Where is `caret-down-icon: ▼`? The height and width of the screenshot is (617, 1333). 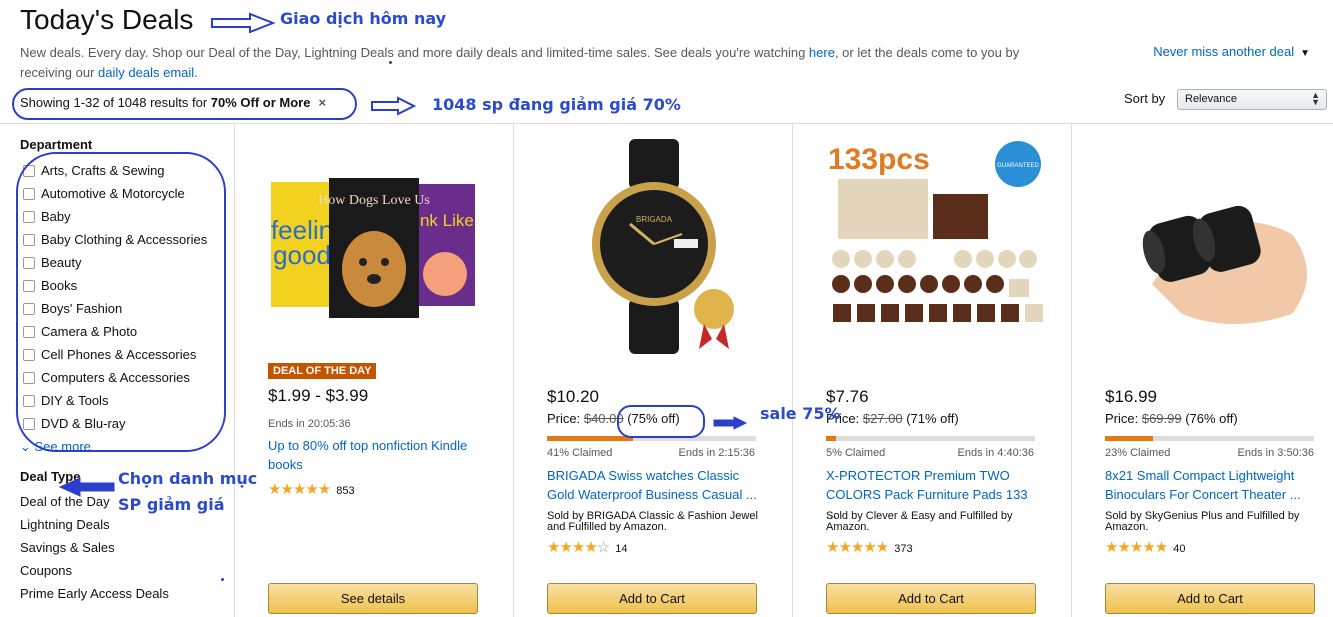
caret-down-icon: ▼ is located at coordinates (1305, 53).